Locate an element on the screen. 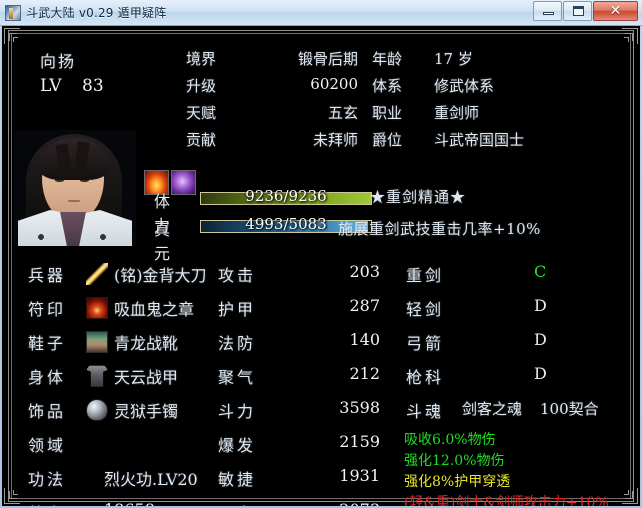  red-sigil-icon is located at coordinates (97, 308).